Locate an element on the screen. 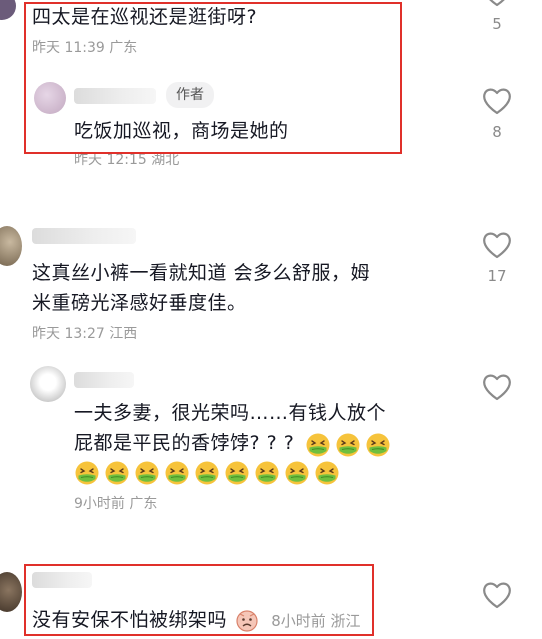  like-button: 8 is located at coordinates (497, 114).